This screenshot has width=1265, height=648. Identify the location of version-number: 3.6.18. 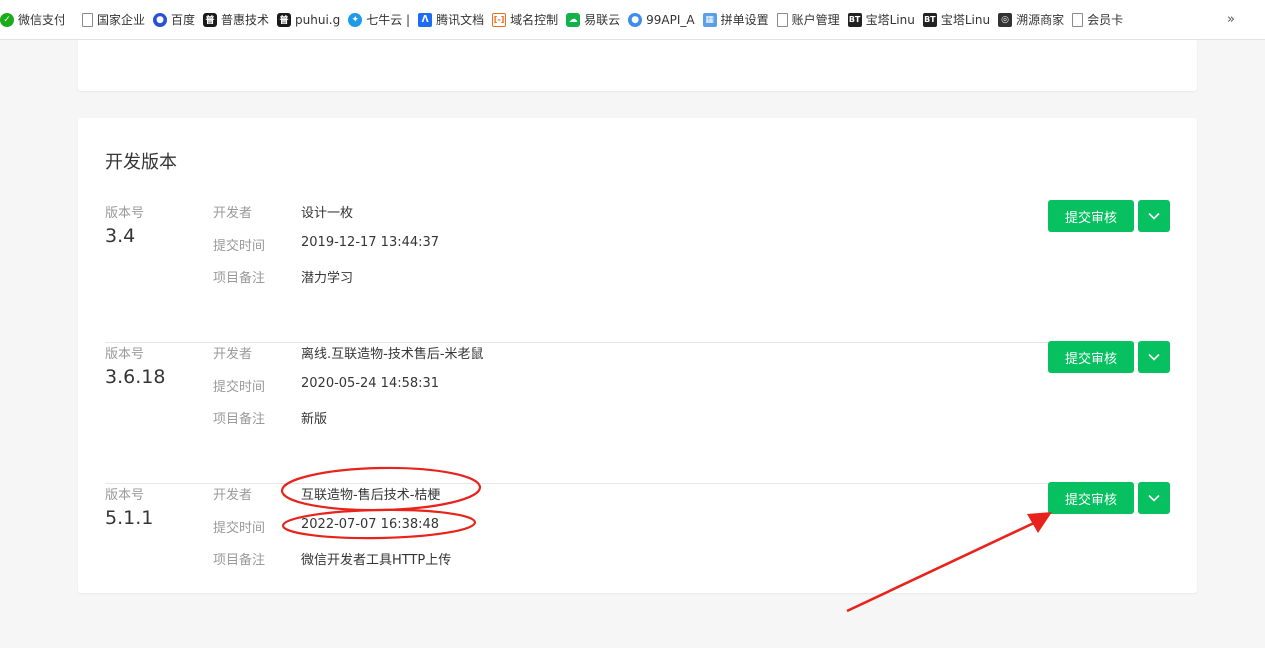
(135, 377).